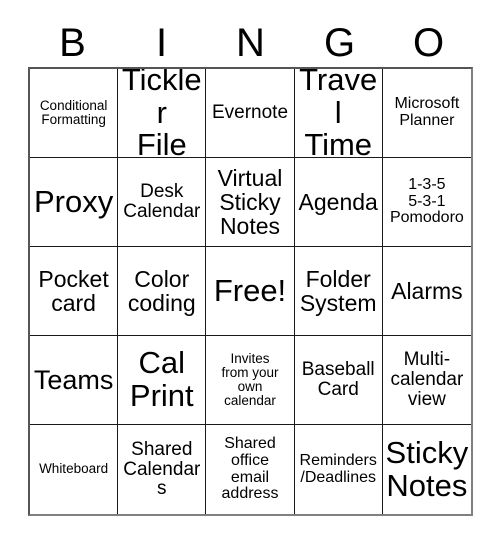  I want to click on bingo-header-letter-n: N, so click(250, 42).